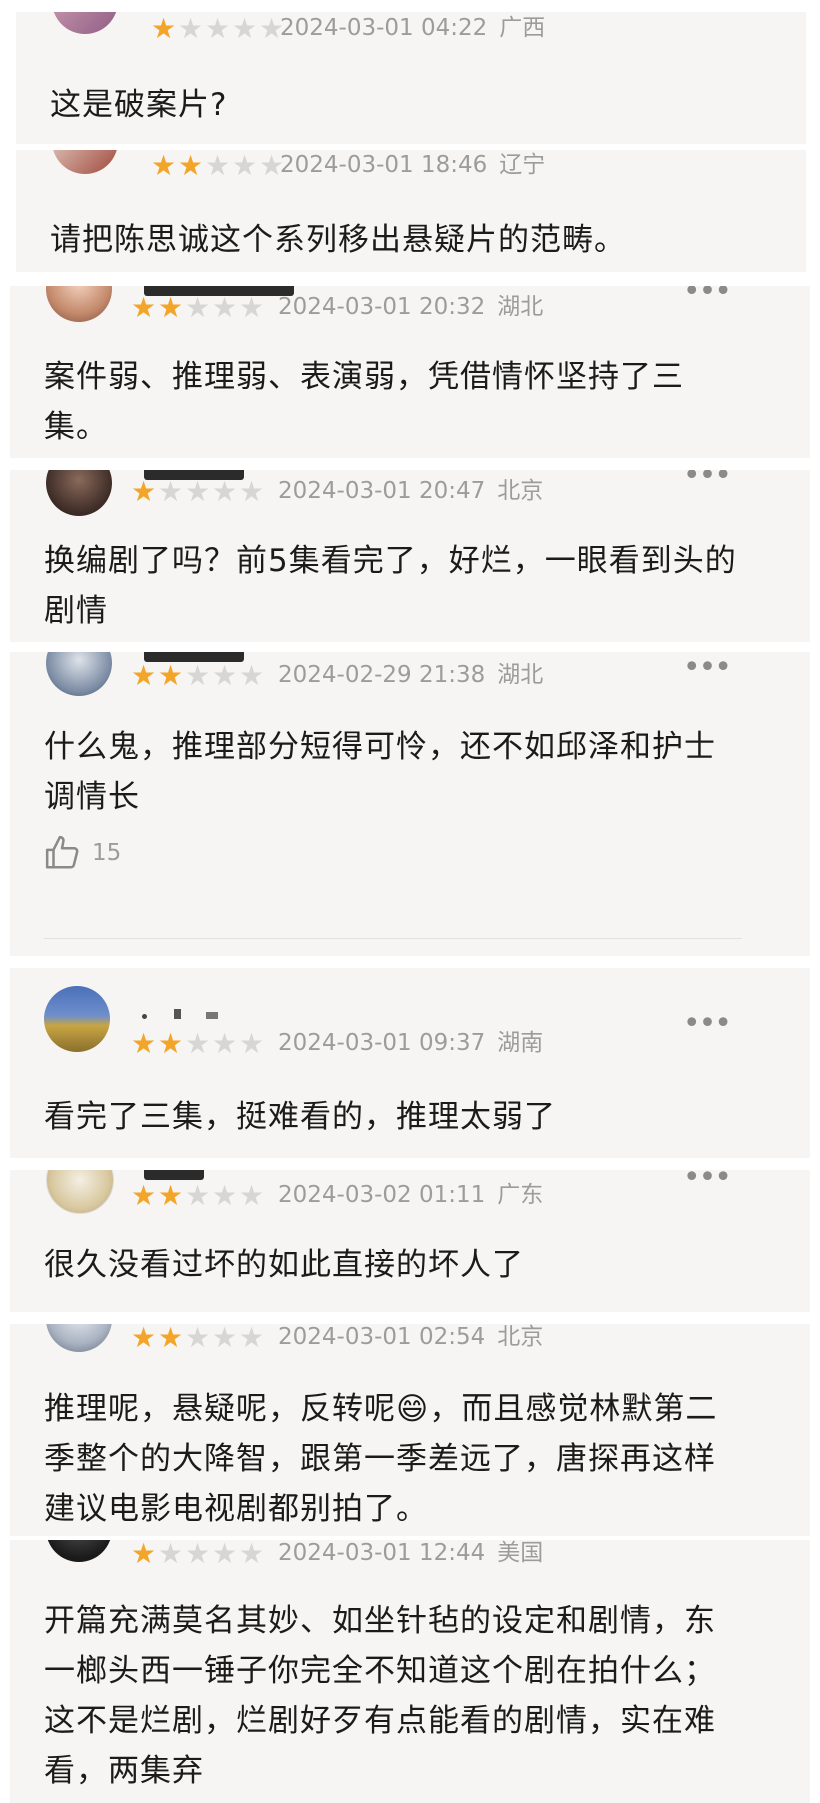 This screenshot has width=820, height=1803. I want to click on comment-location: 广西, so click(522, 28).